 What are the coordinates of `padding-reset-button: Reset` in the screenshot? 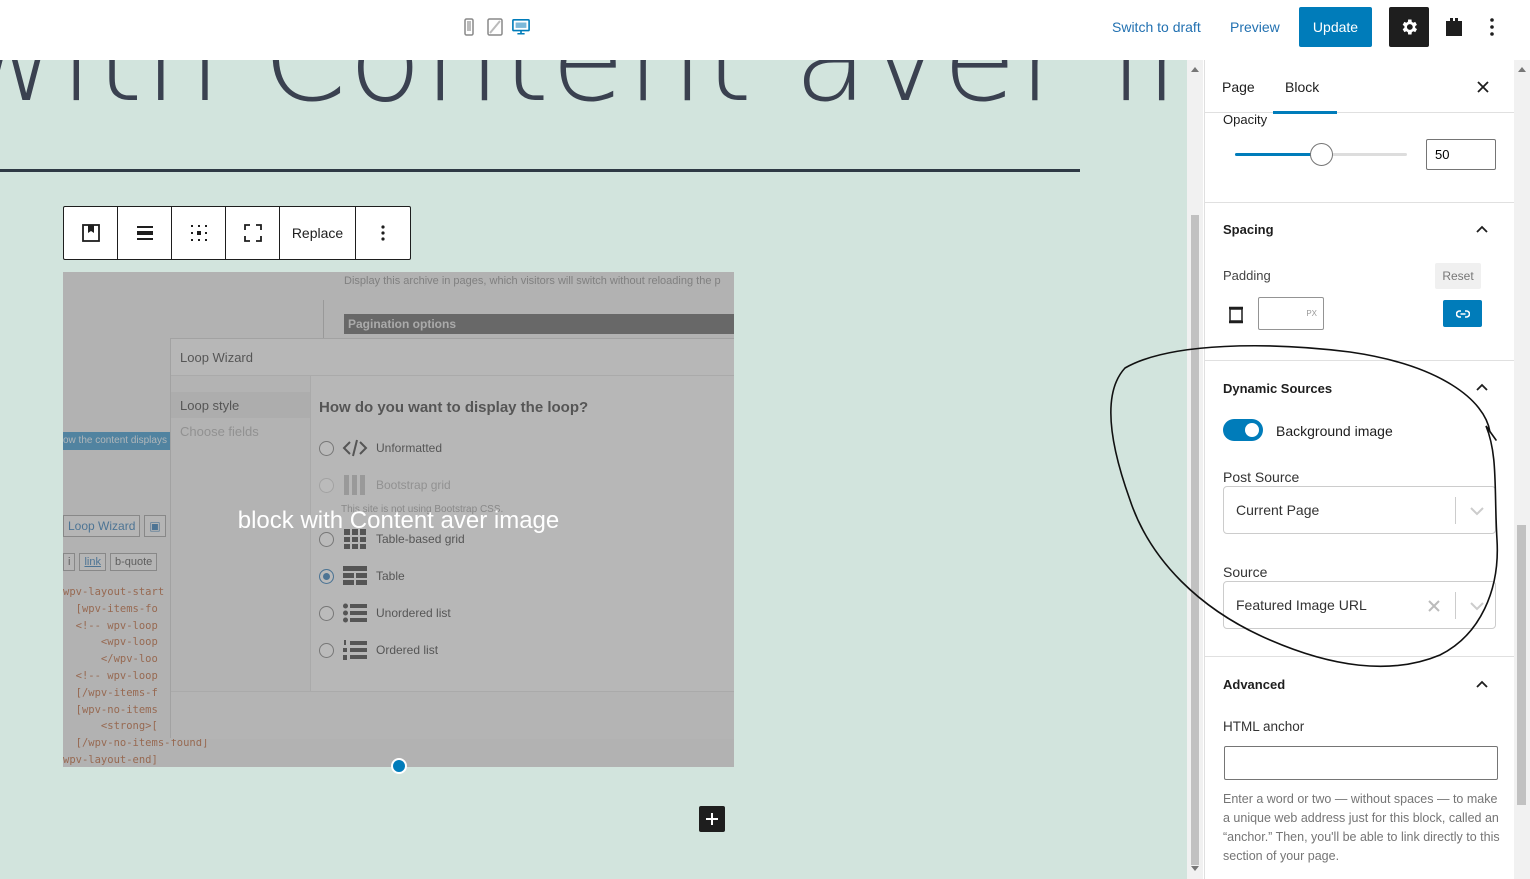 It's located at (1458, 276).